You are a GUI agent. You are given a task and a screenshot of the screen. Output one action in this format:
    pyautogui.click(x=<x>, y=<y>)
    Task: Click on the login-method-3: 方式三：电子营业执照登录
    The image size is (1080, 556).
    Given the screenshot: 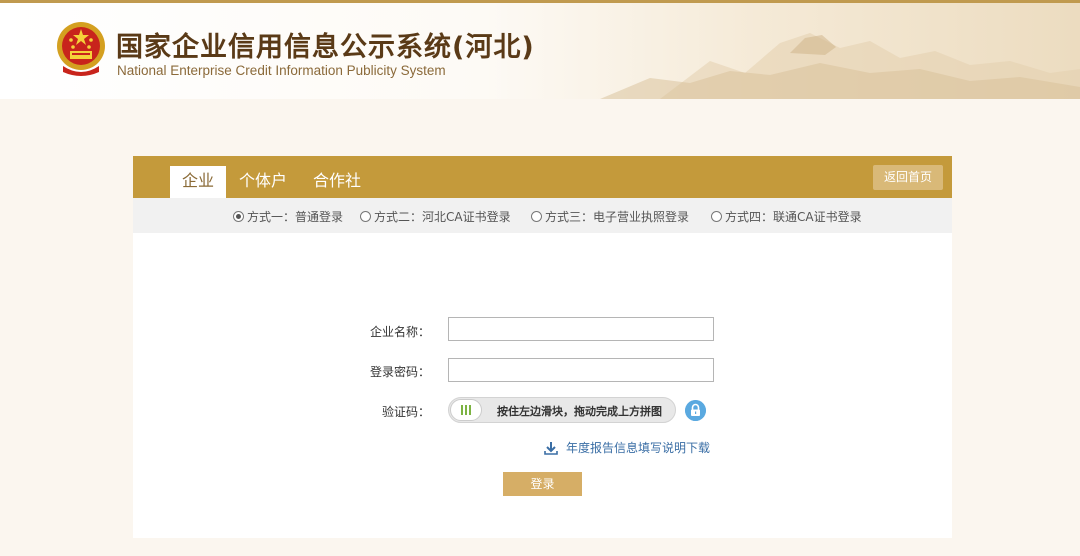 What is the action you would take?
    pyautogui.click(x=610, y=216)
    